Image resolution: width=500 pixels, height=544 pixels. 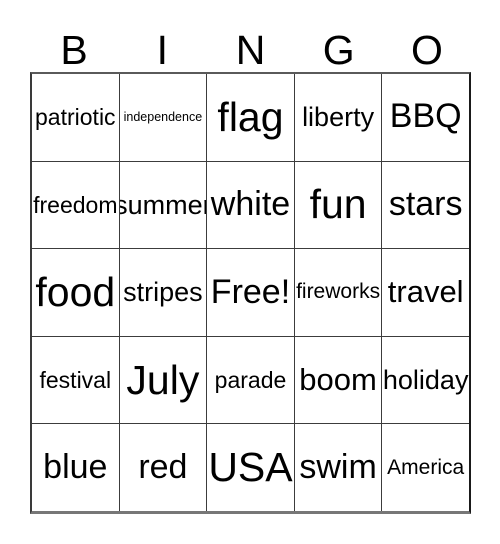 I want to click on bingo-cell: liberty, so click(x=338, y=117).